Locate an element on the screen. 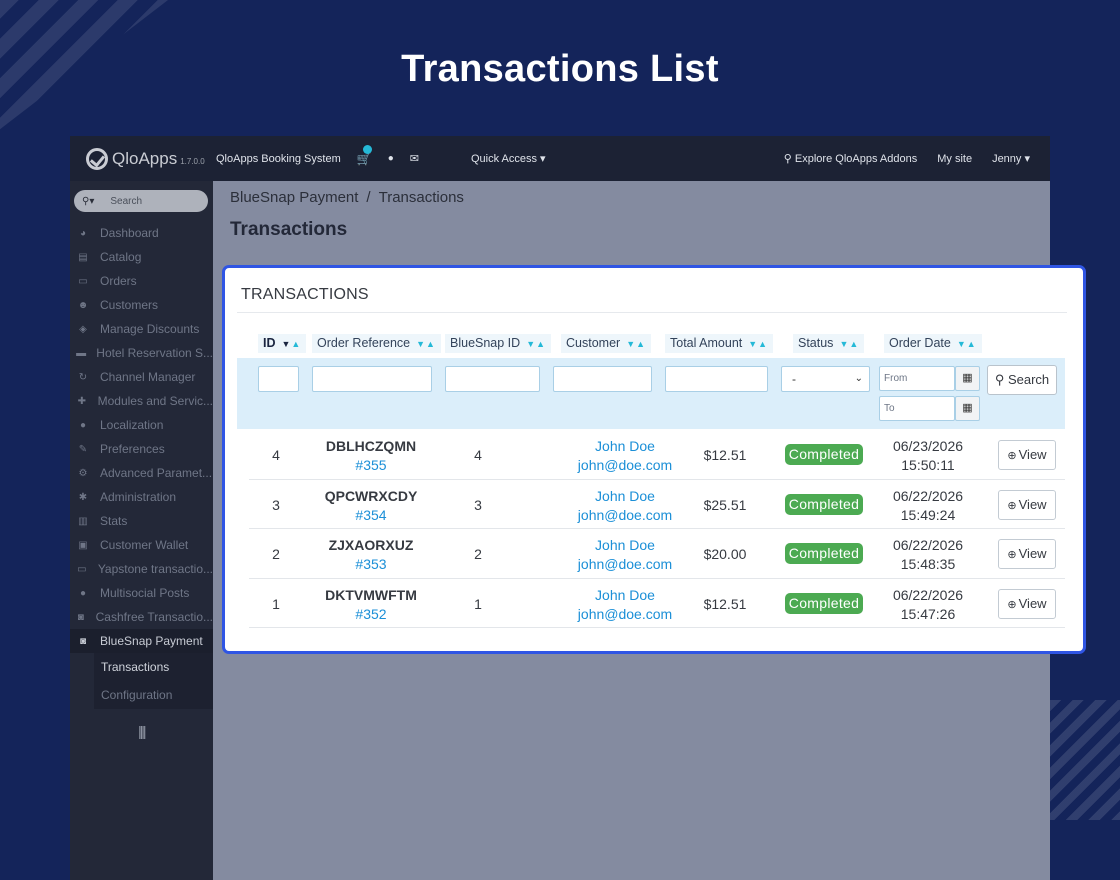 The height and width of the screenshot is (880, 1120). credit-card-icon: ▭ is located at coordinates (82, 569).